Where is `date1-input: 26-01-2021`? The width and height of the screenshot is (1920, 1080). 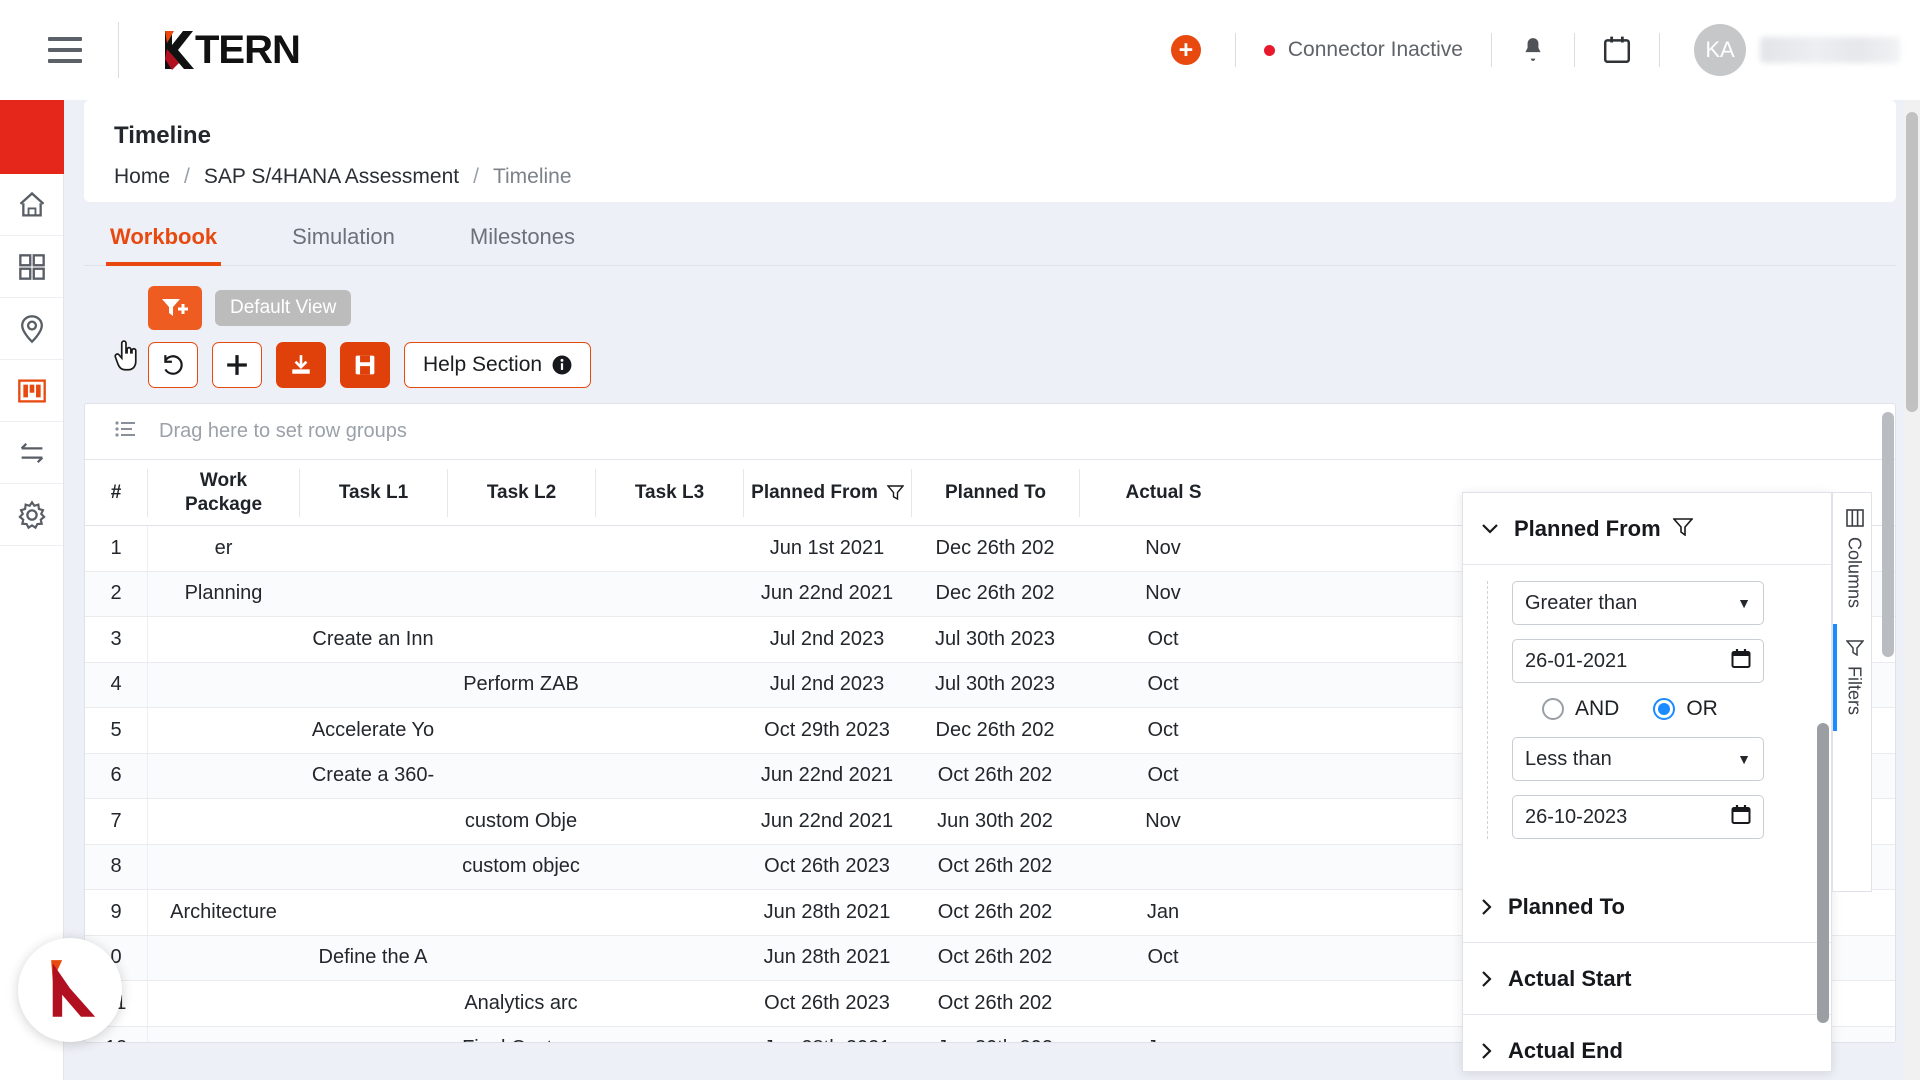
date1-input: 26-01-2021 is located at coordinates (1638, 661).